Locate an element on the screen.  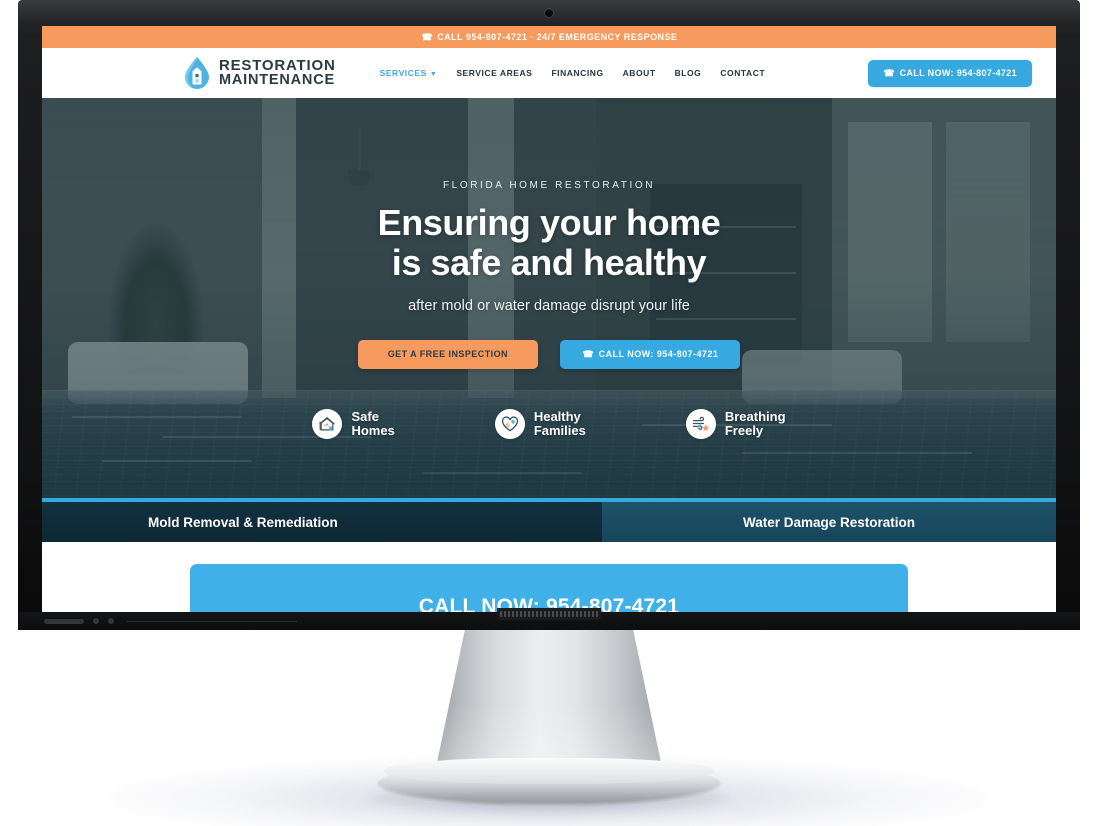
webcam-icon is located at coordinates (549, 13).